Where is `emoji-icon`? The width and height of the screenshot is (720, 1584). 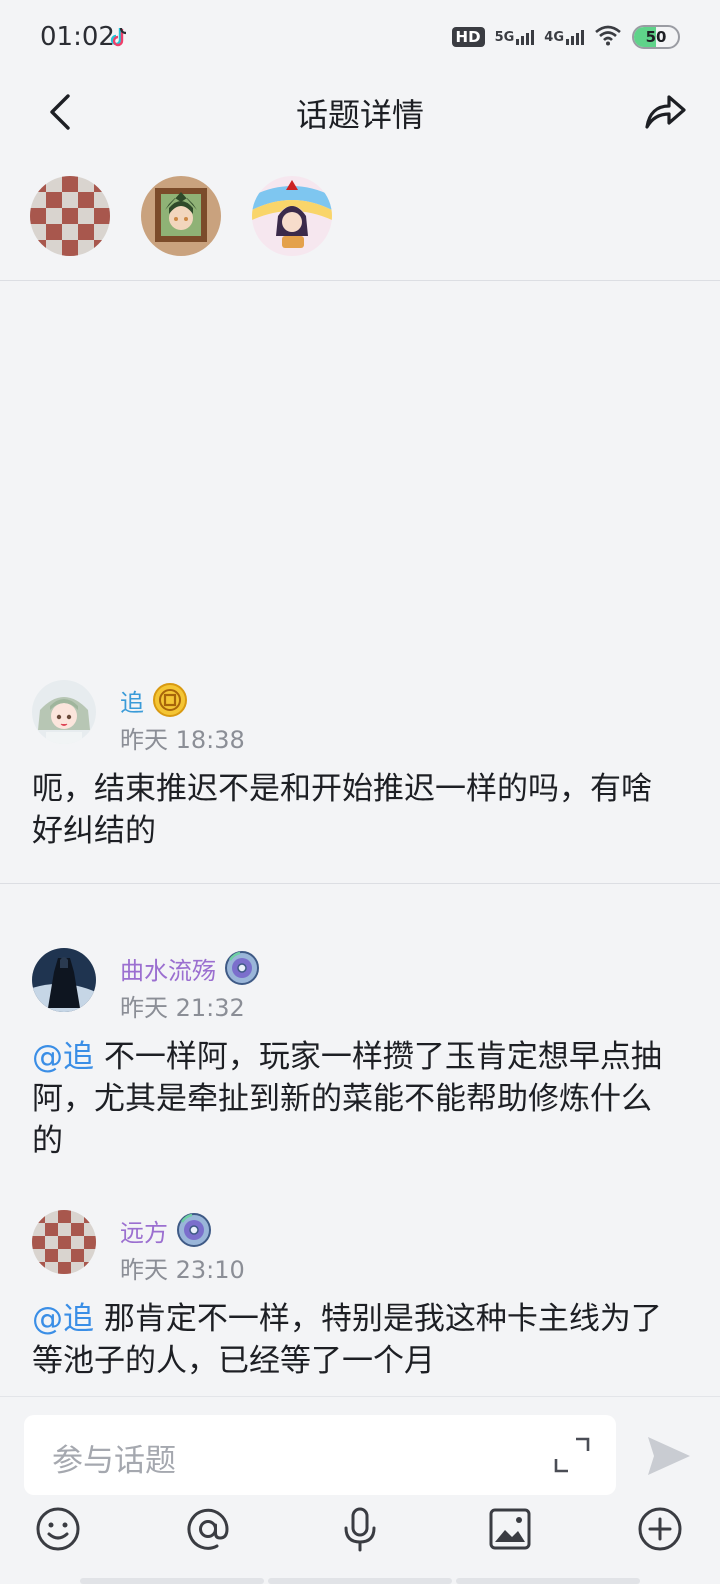 emoji-icon is located at coordinates (58, 1529).